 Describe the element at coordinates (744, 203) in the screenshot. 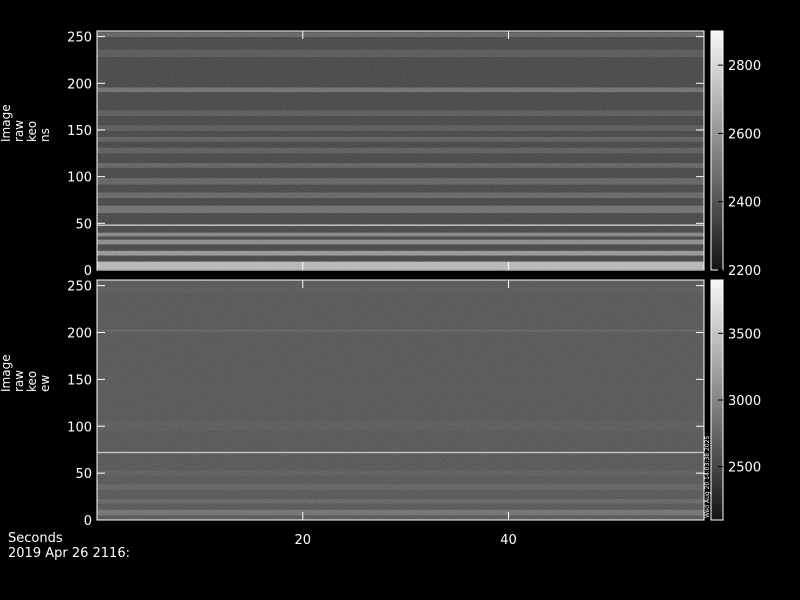

I see `colorbar-tick-label: 2400` at that location.